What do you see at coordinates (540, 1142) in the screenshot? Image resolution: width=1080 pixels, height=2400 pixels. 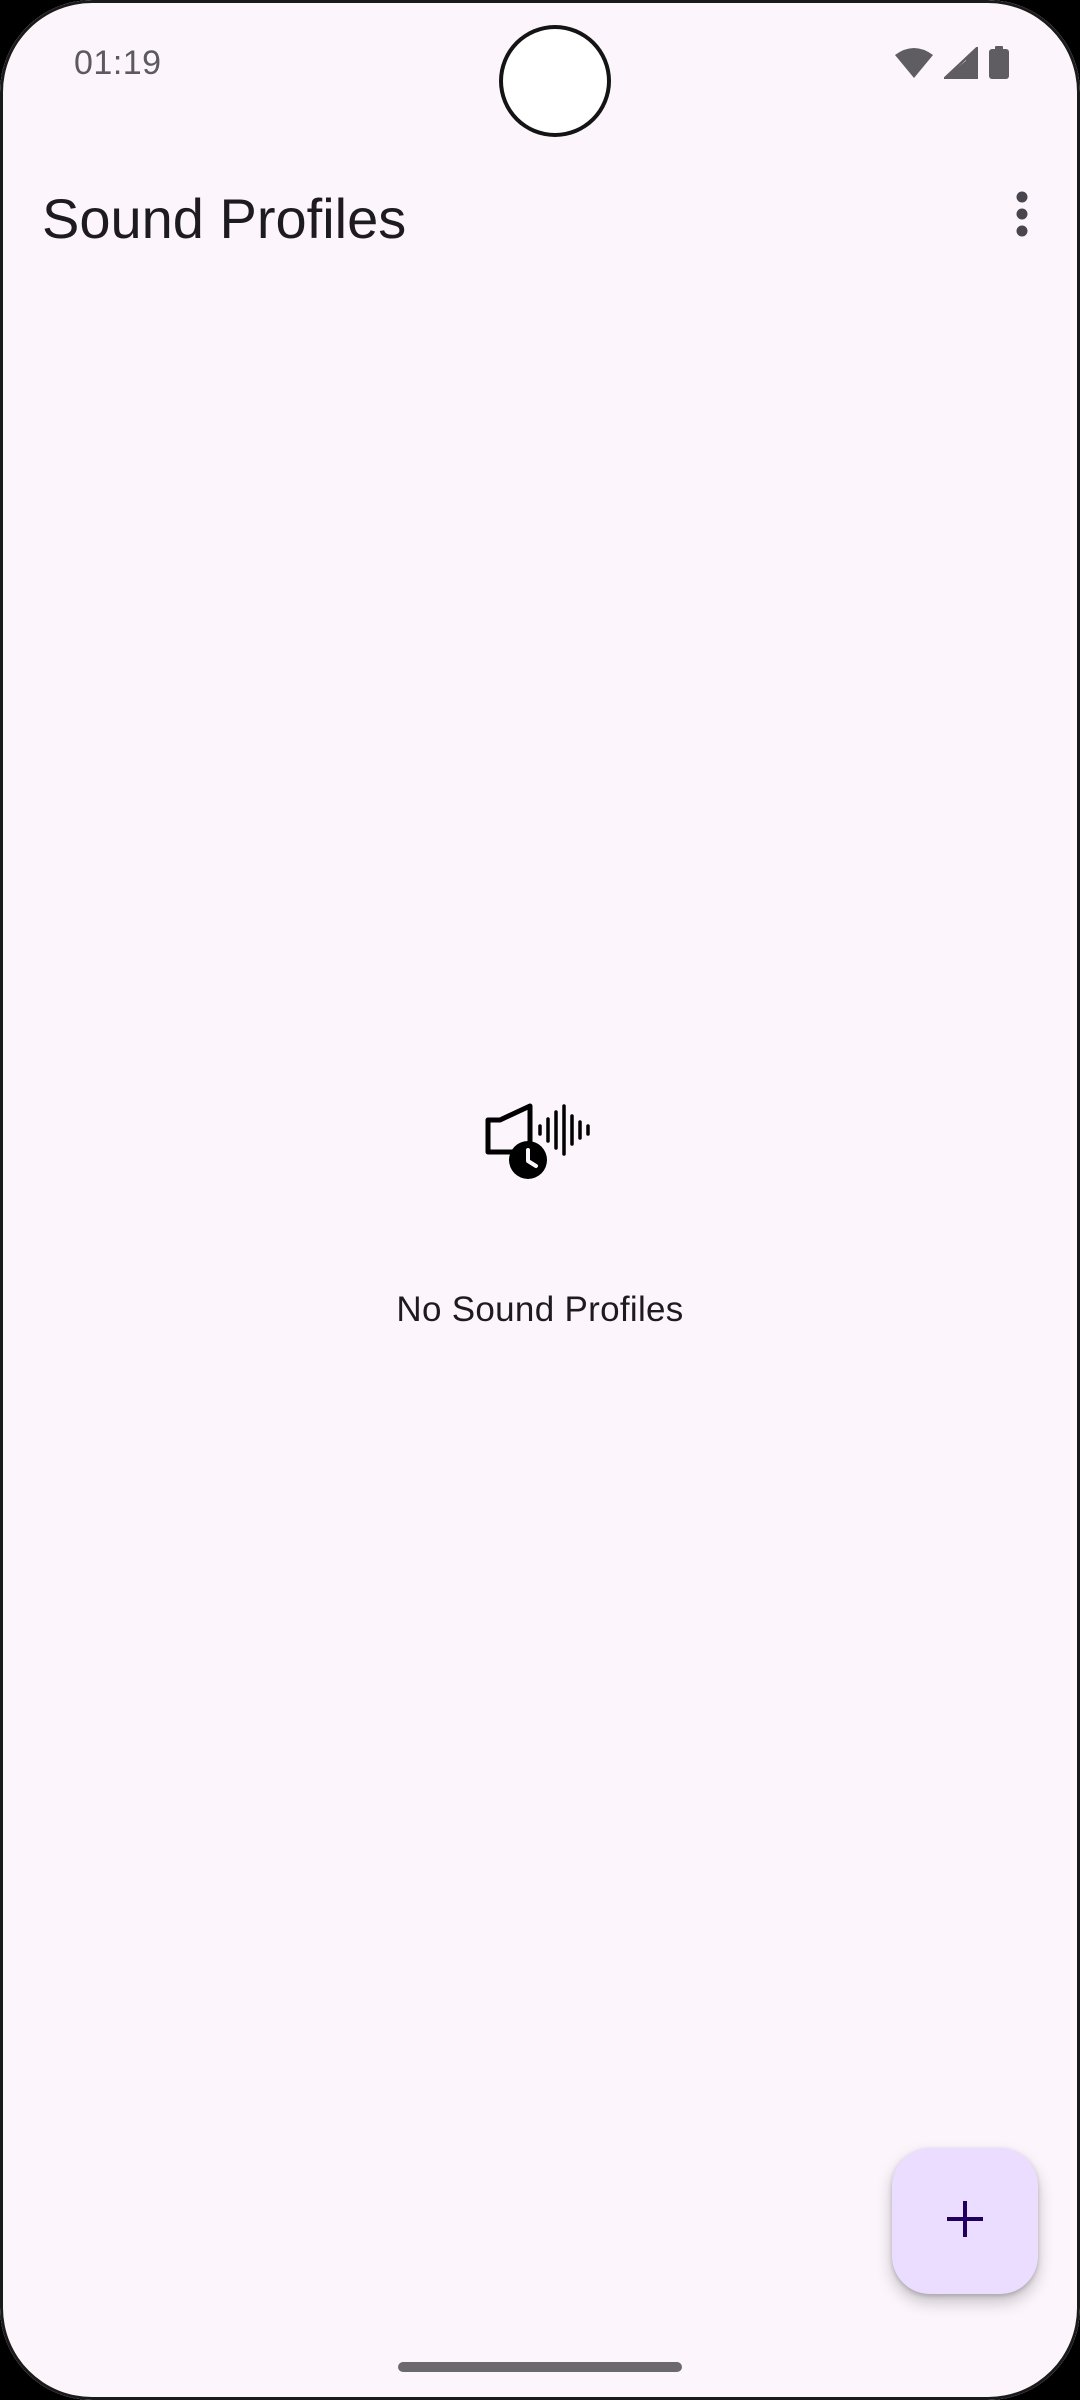 I see `speaker-clock-waveform-icon` at bounding box center [540, 1142].